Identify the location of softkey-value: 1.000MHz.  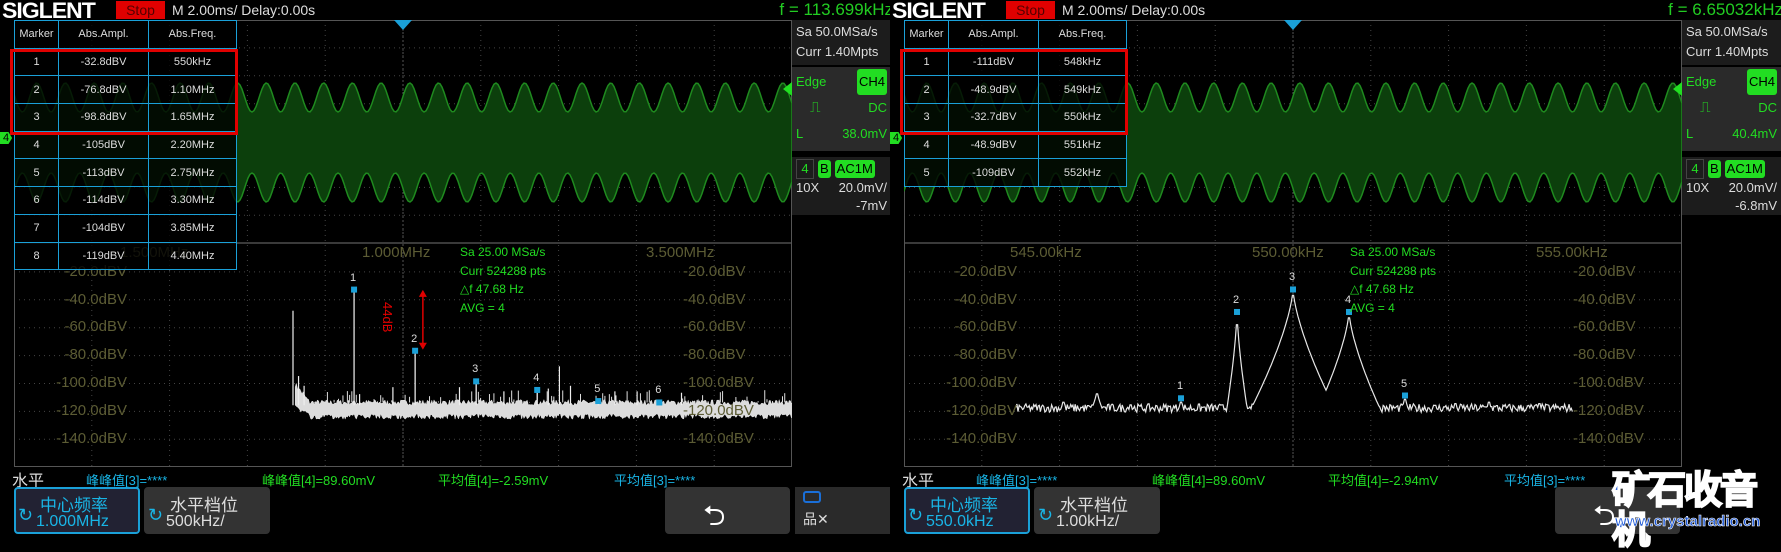
(72, 521).